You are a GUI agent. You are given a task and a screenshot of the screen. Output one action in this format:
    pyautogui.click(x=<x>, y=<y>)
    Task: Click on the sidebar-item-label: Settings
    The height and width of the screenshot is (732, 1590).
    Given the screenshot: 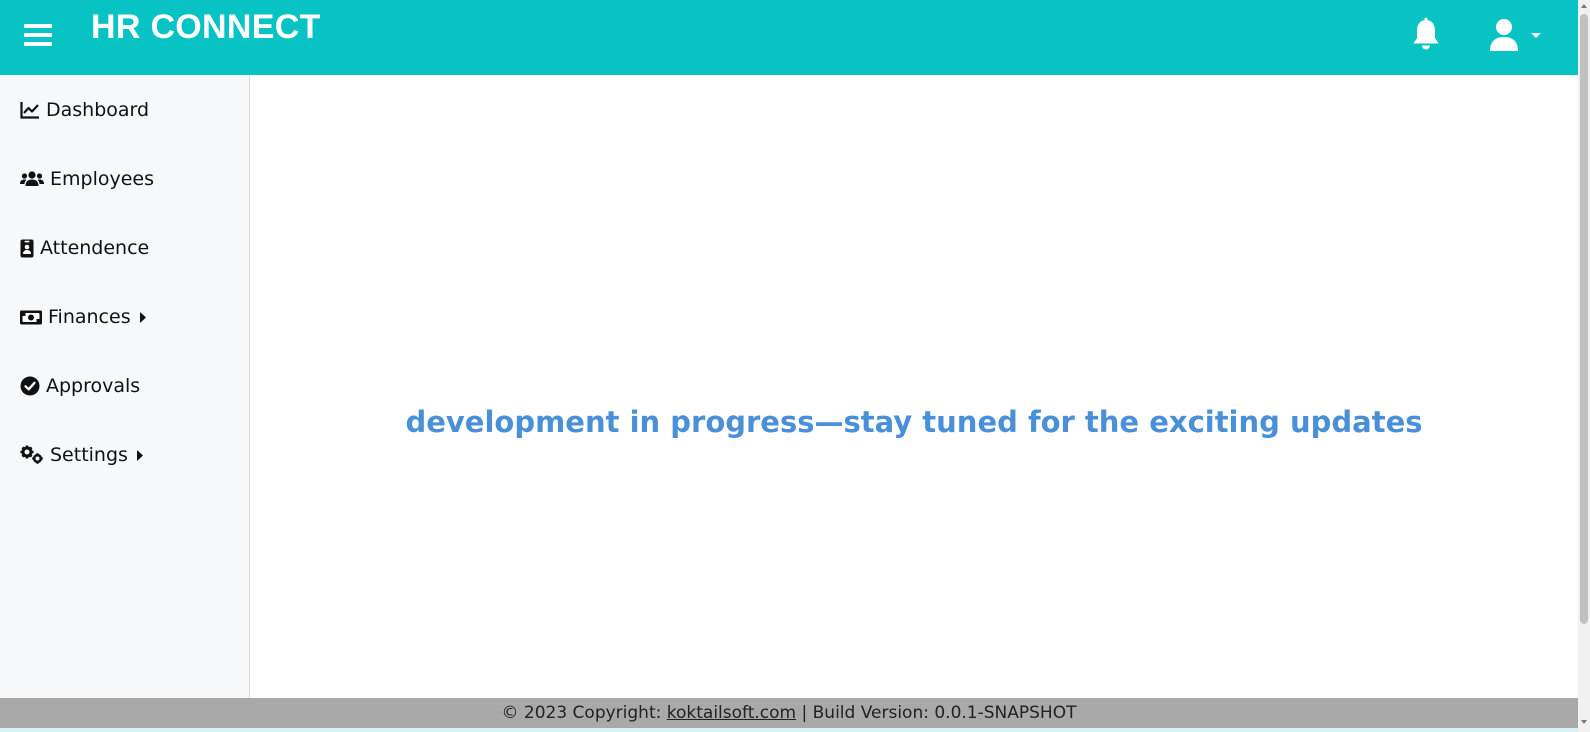 What is the action you would take?
    pyautogui.click(x=89, y=455)
    